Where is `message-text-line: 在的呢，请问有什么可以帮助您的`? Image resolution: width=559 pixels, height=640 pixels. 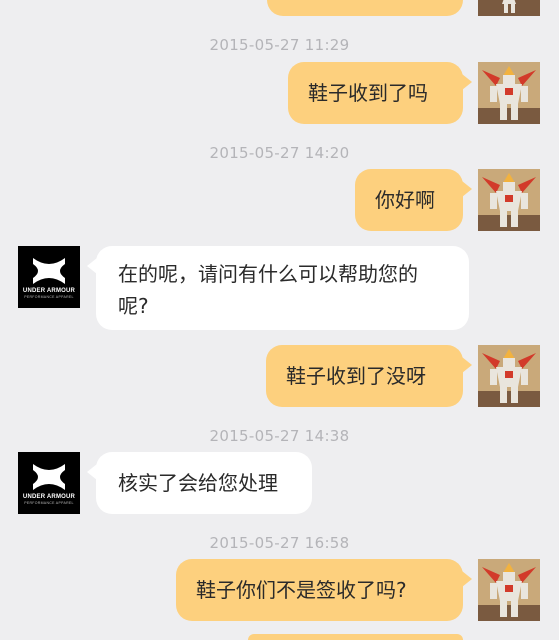 message-text-line: 在的呢，请问有什么可以帮助您的 is located at coordinates (268, 274).